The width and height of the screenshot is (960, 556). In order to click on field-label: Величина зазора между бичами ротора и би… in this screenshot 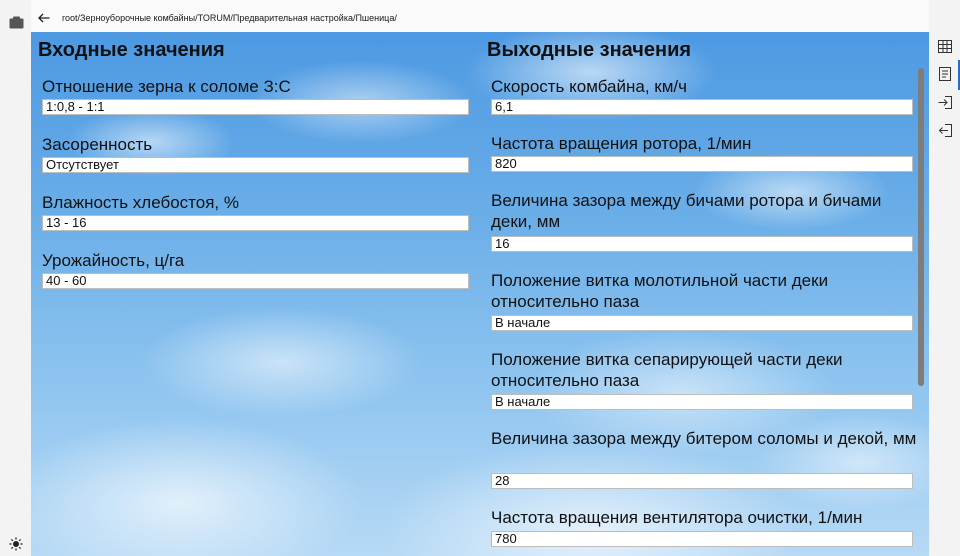, I will do `click(686, 211)`.